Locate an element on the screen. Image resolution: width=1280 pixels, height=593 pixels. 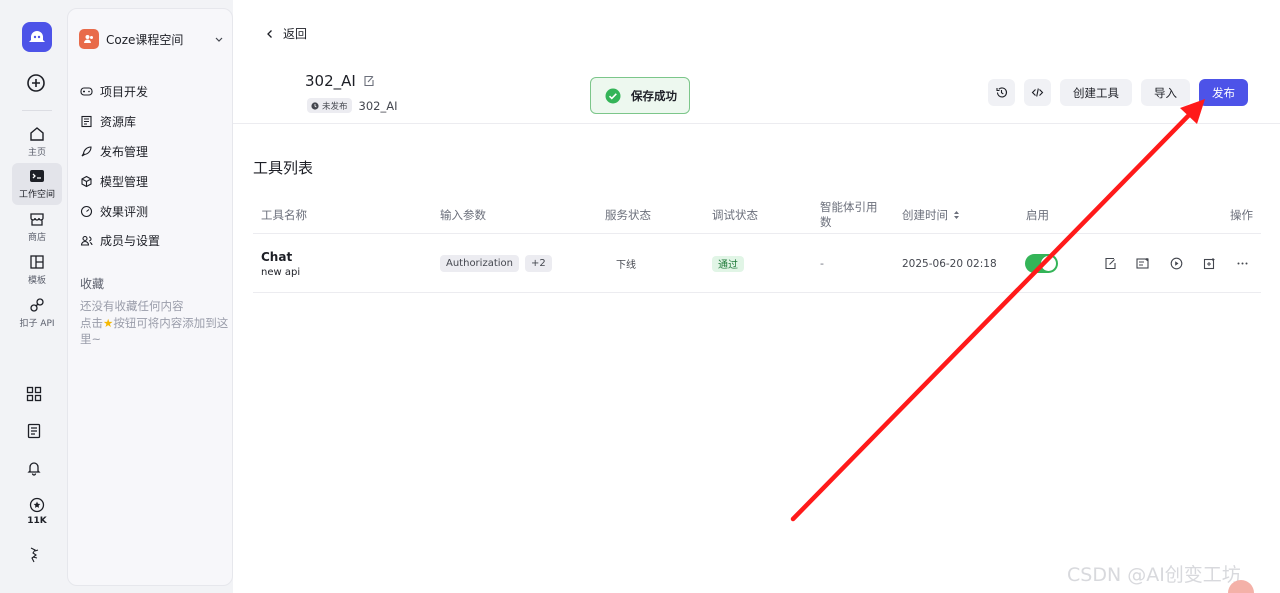
status-badge: 未发布 is located at coordinates (329, 105).